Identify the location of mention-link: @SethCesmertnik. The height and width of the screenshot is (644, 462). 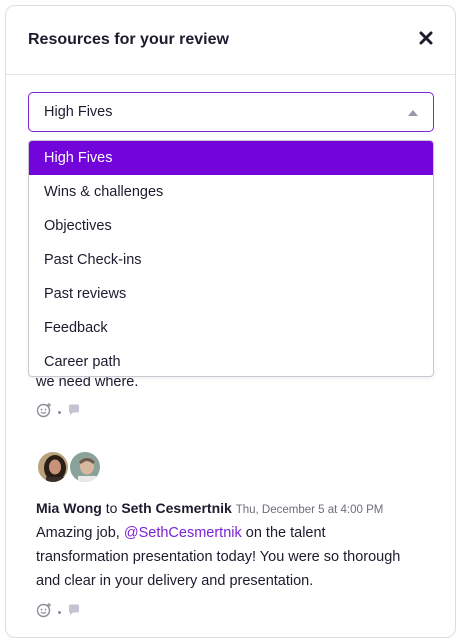
(183, 533).